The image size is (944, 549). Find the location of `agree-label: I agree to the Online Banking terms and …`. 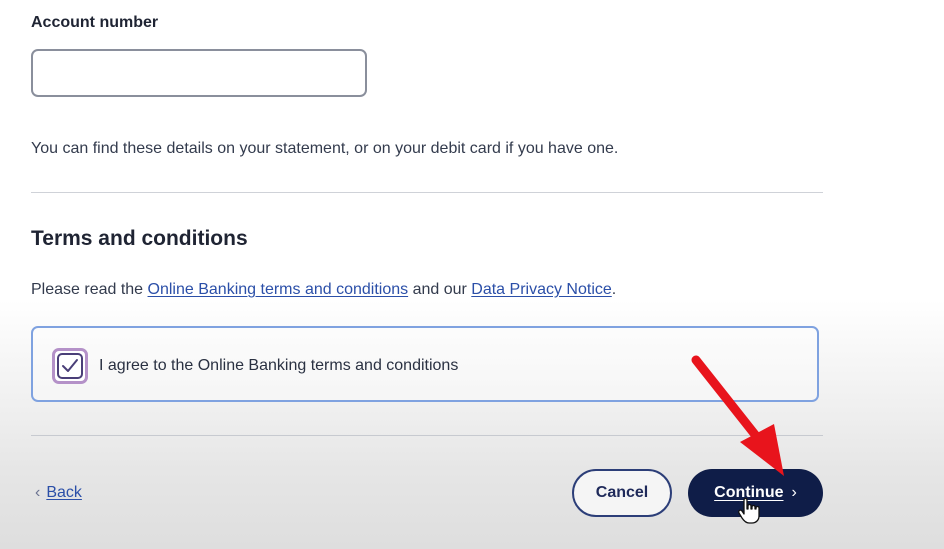

agree-label: I agree to the Online Banking terms and … is located at coordinates (279, 365).